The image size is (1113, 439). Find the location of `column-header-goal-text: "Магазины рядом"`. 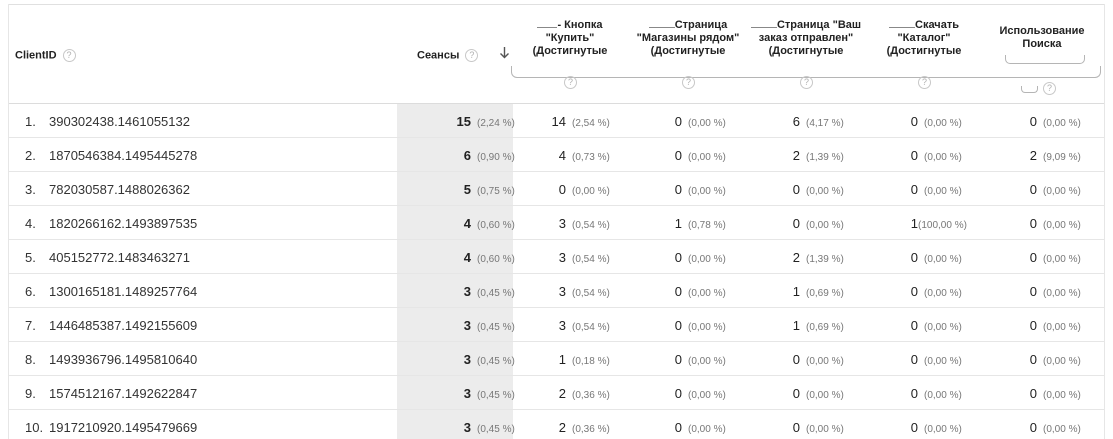

column-header-goal-text: "Магазины рядом" is located at coordinates (688, 38).